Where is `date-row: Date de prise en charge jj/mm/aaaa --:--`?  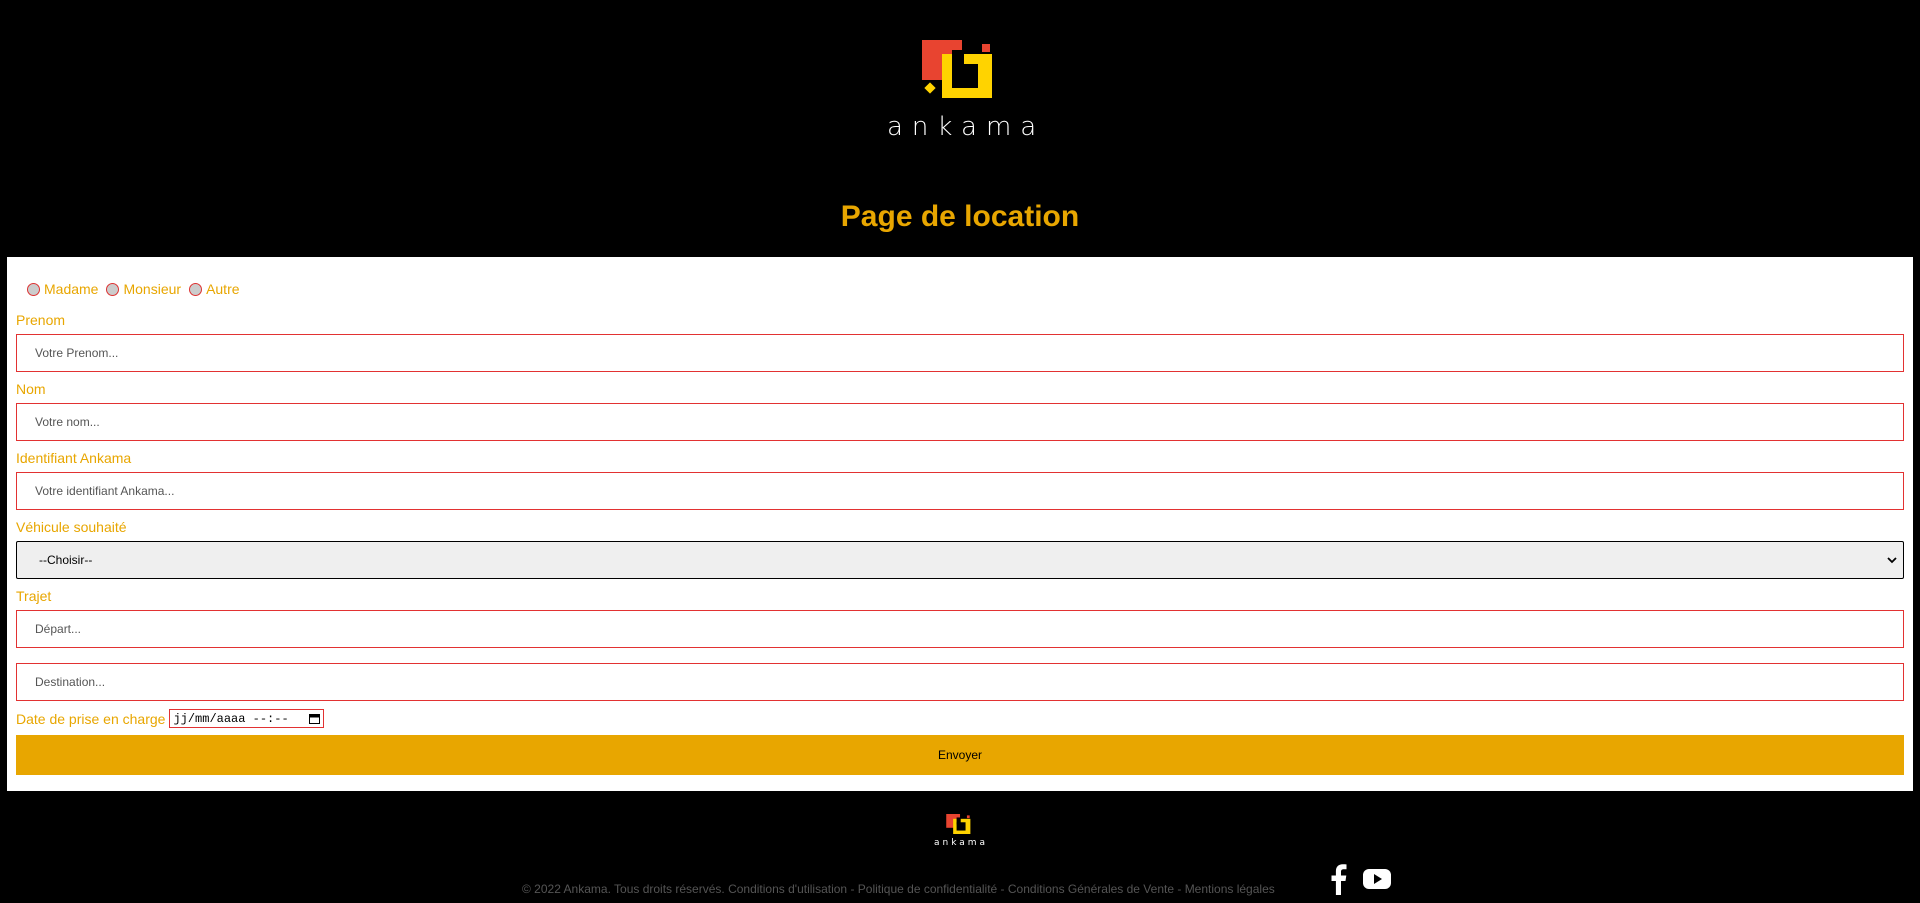 date-row: Date de prise en charge jj/mm/aaaa --:-- is located at coordinates (170, 718).